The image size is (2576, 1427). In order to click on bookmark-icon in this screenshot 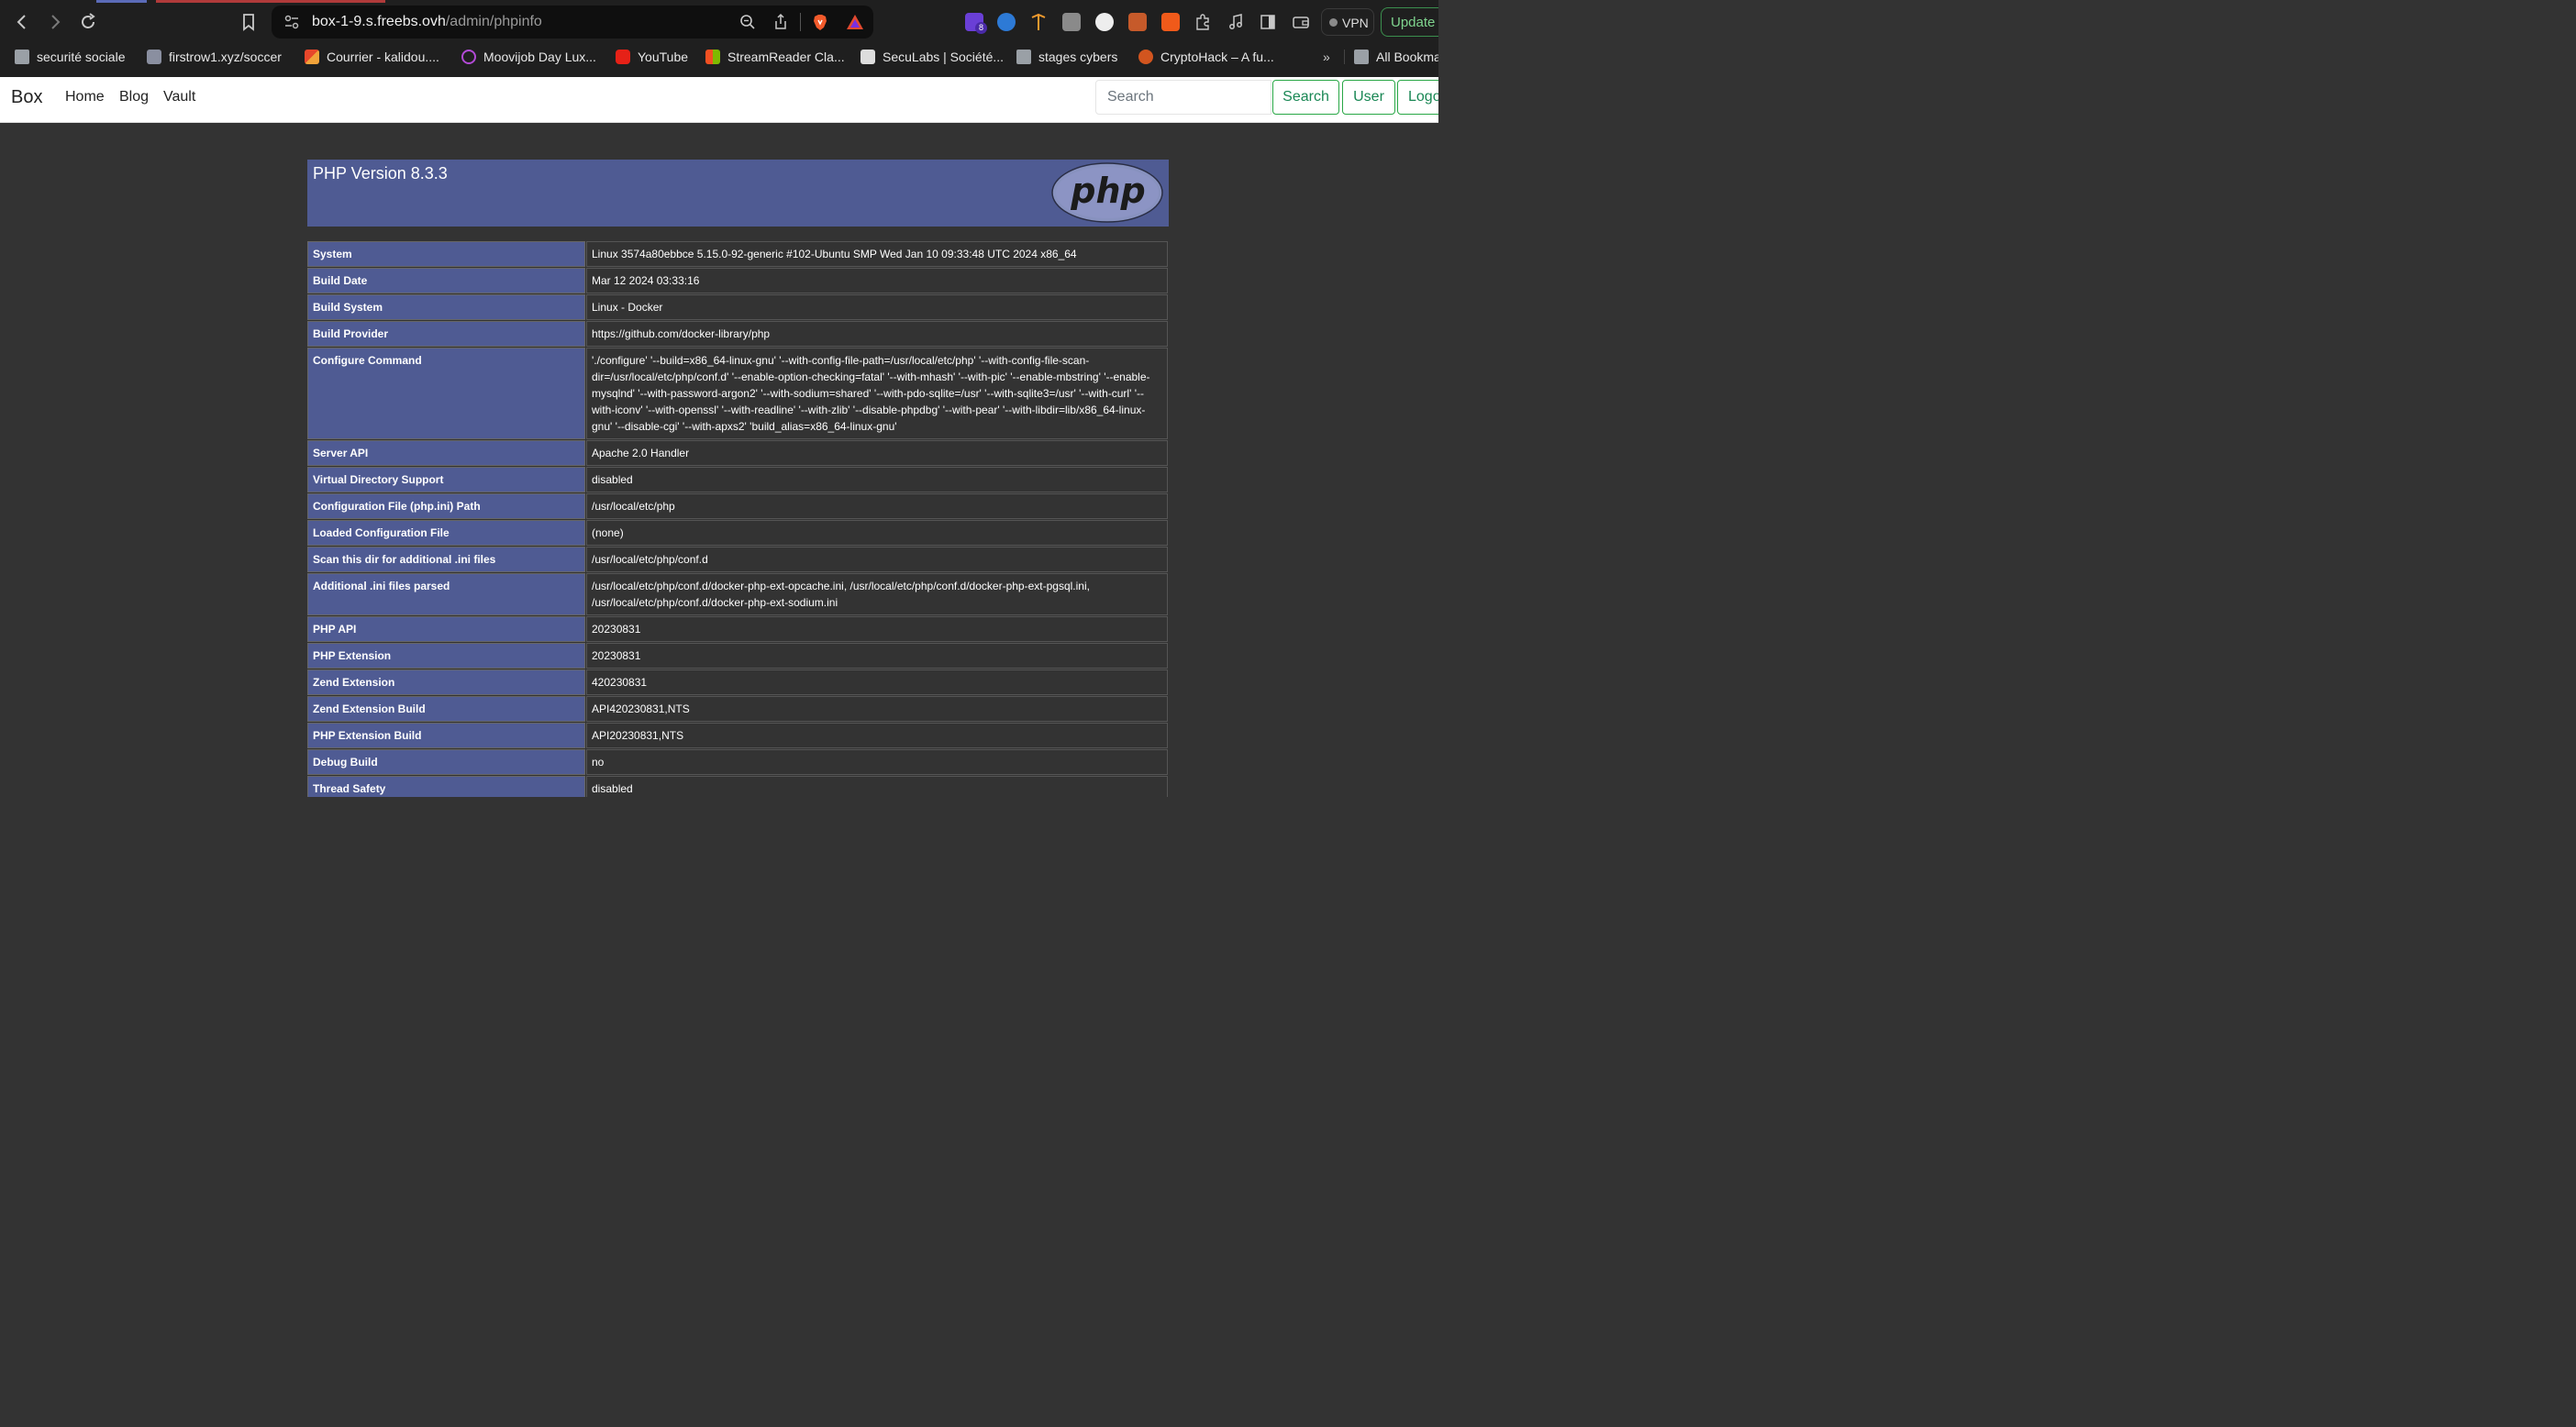, I will do `click(248, 22)`.